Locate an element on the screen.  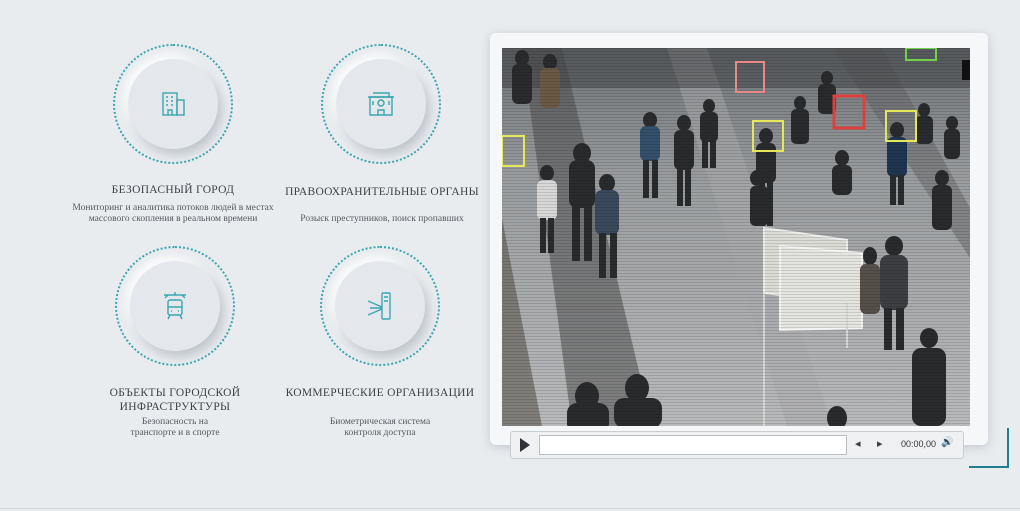
card-description: Розыск преступников, поиск пропавших is located at coordinates (382, 219).